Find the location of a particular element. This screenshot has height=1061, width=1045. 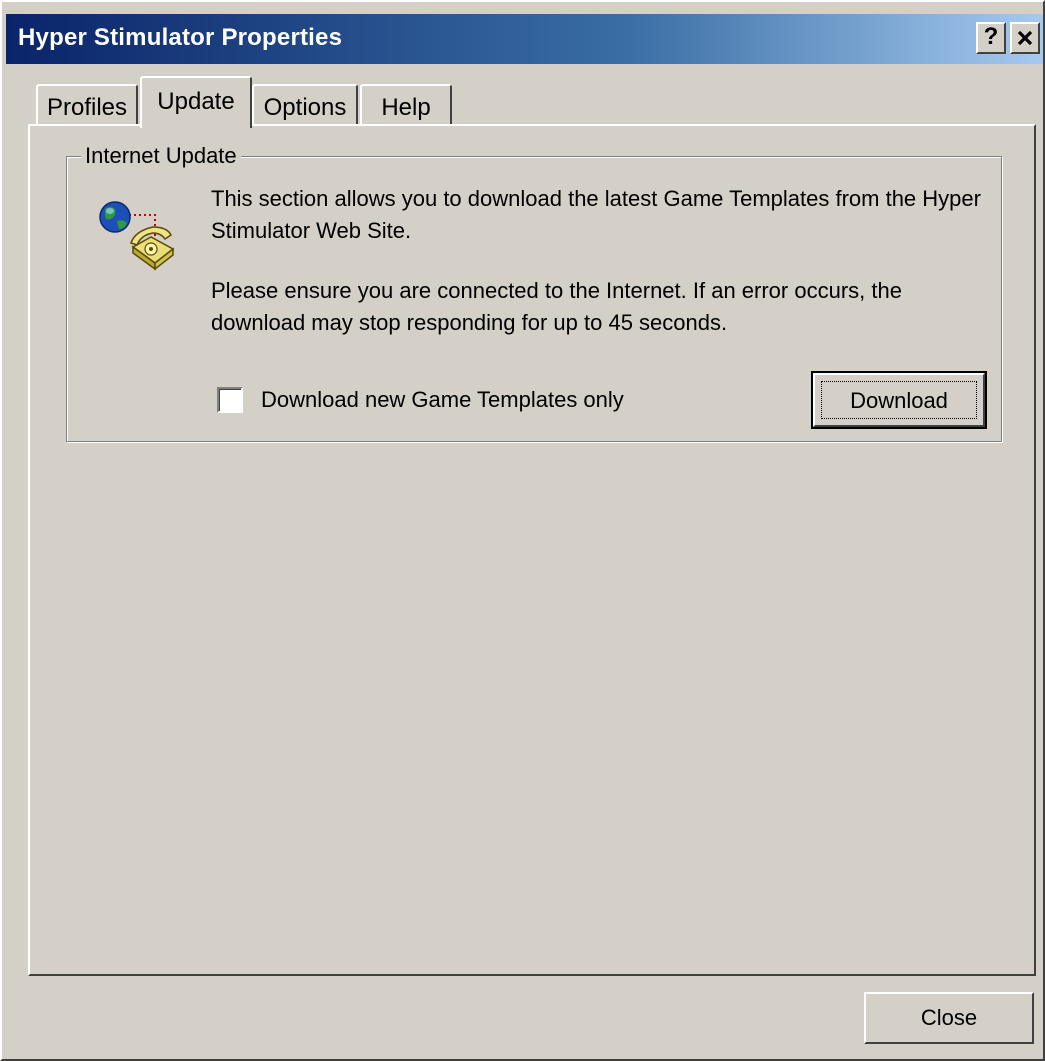

download-button: Download is located at coordinates (899, 400).